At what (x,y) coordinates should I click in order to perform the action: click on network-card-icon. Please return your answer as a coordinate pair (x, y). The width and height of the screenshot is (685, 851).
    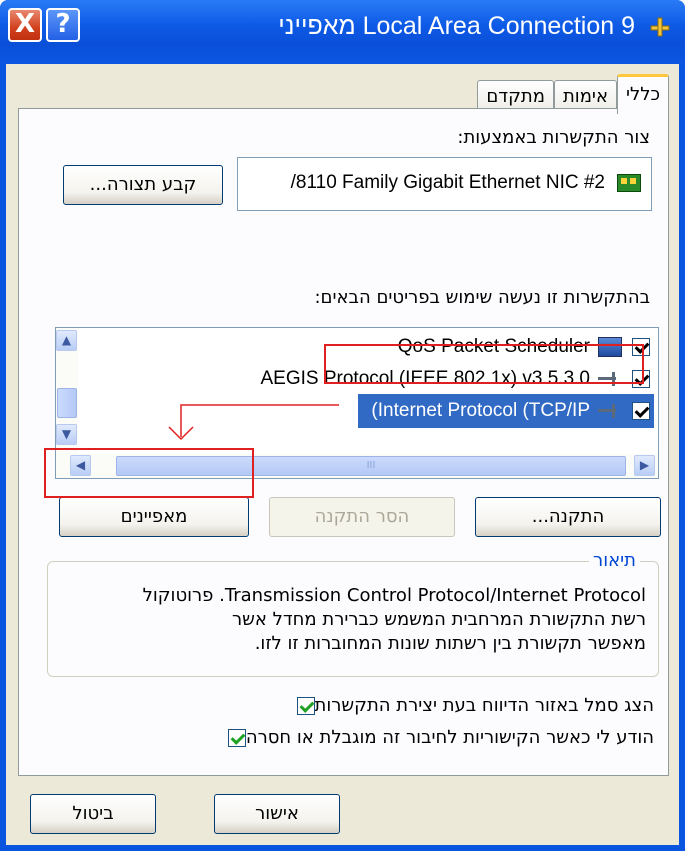
    Looking at the image, I should click on (629, 183).